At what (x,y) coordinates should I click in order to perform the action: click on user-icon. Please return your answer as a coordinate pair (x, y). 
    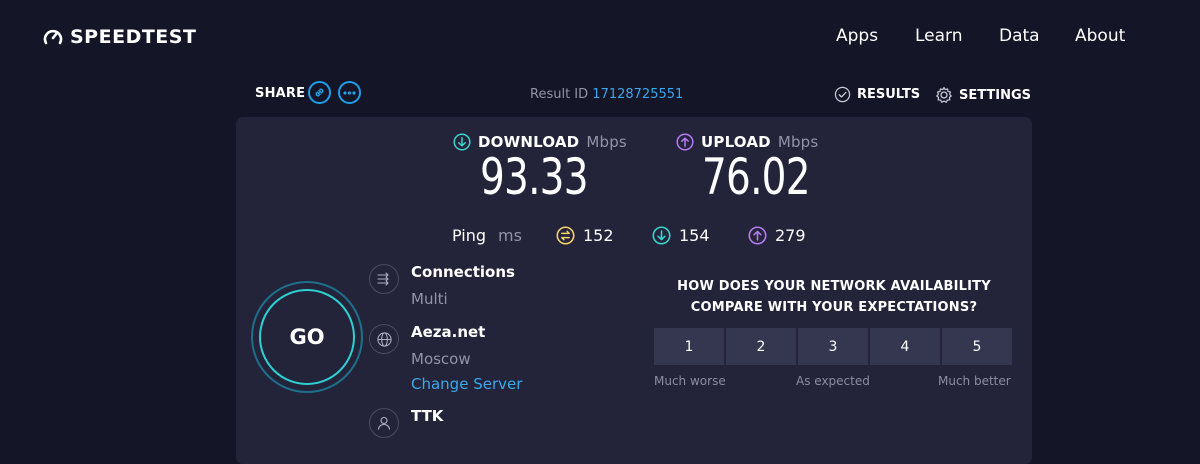
    Looking at the image, I should click on (384, 423).